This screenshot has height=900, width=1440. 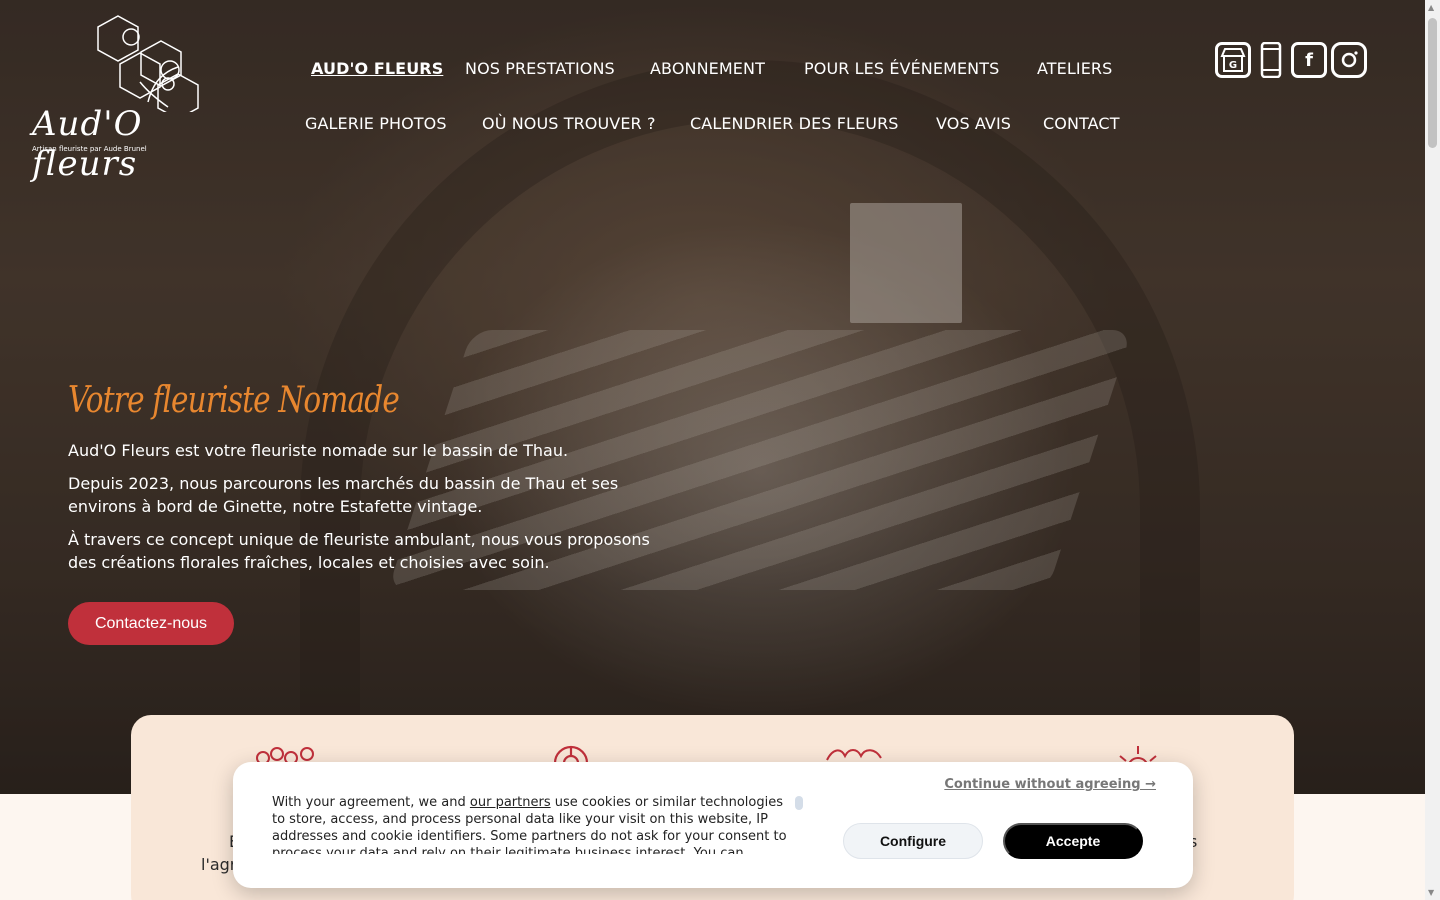 What do you see at coordinates (799, 803) in the screenshot?
I see `cookie-text-scrollbar` at bounding box center [799, 803].